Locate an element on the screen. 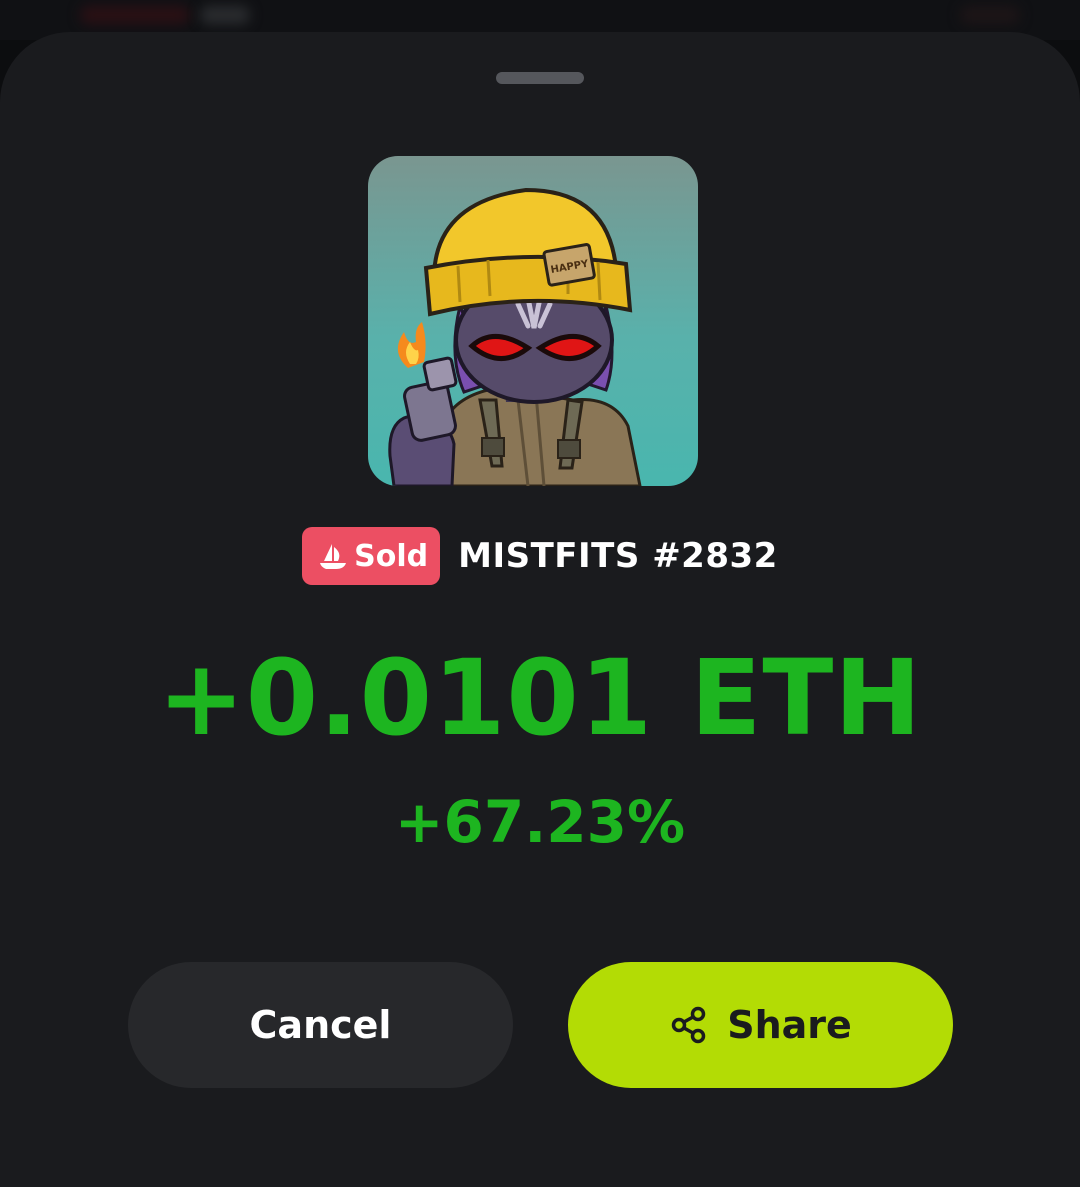 The image size is (1080, 1187). profit-percent: +67.23% is located at coordinates (540, 822).